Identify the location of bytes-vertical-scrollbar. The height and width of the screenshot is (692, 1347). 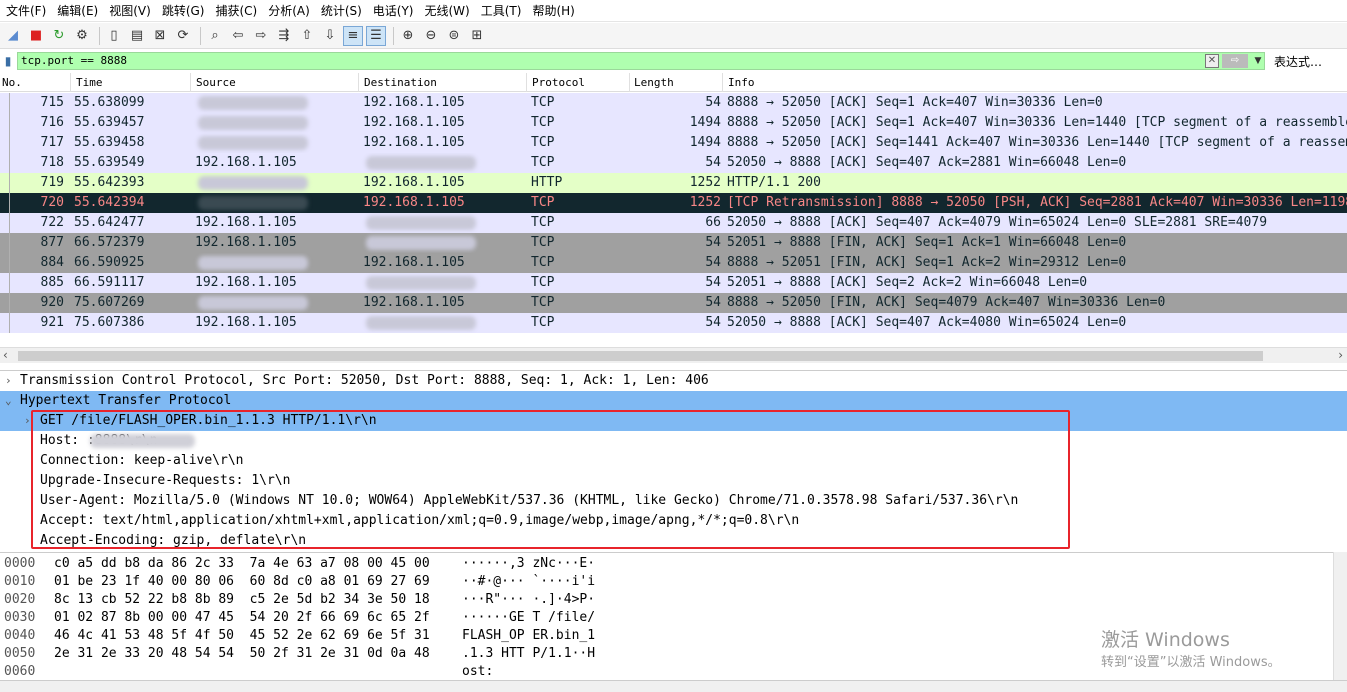
(1340, 616).